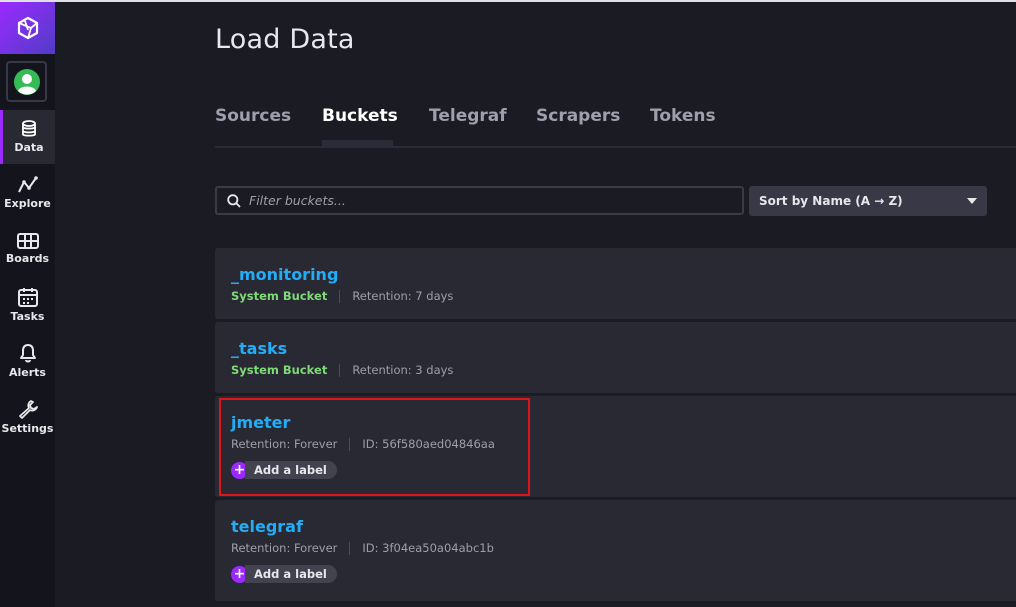 Image resolution: width=1016 pixels, height=607 pixels. What do you see at coordinates (403, 370) in the screenshot?
I see `bucket-retention: Retention: 3 days` at bounding box center [403, 370].